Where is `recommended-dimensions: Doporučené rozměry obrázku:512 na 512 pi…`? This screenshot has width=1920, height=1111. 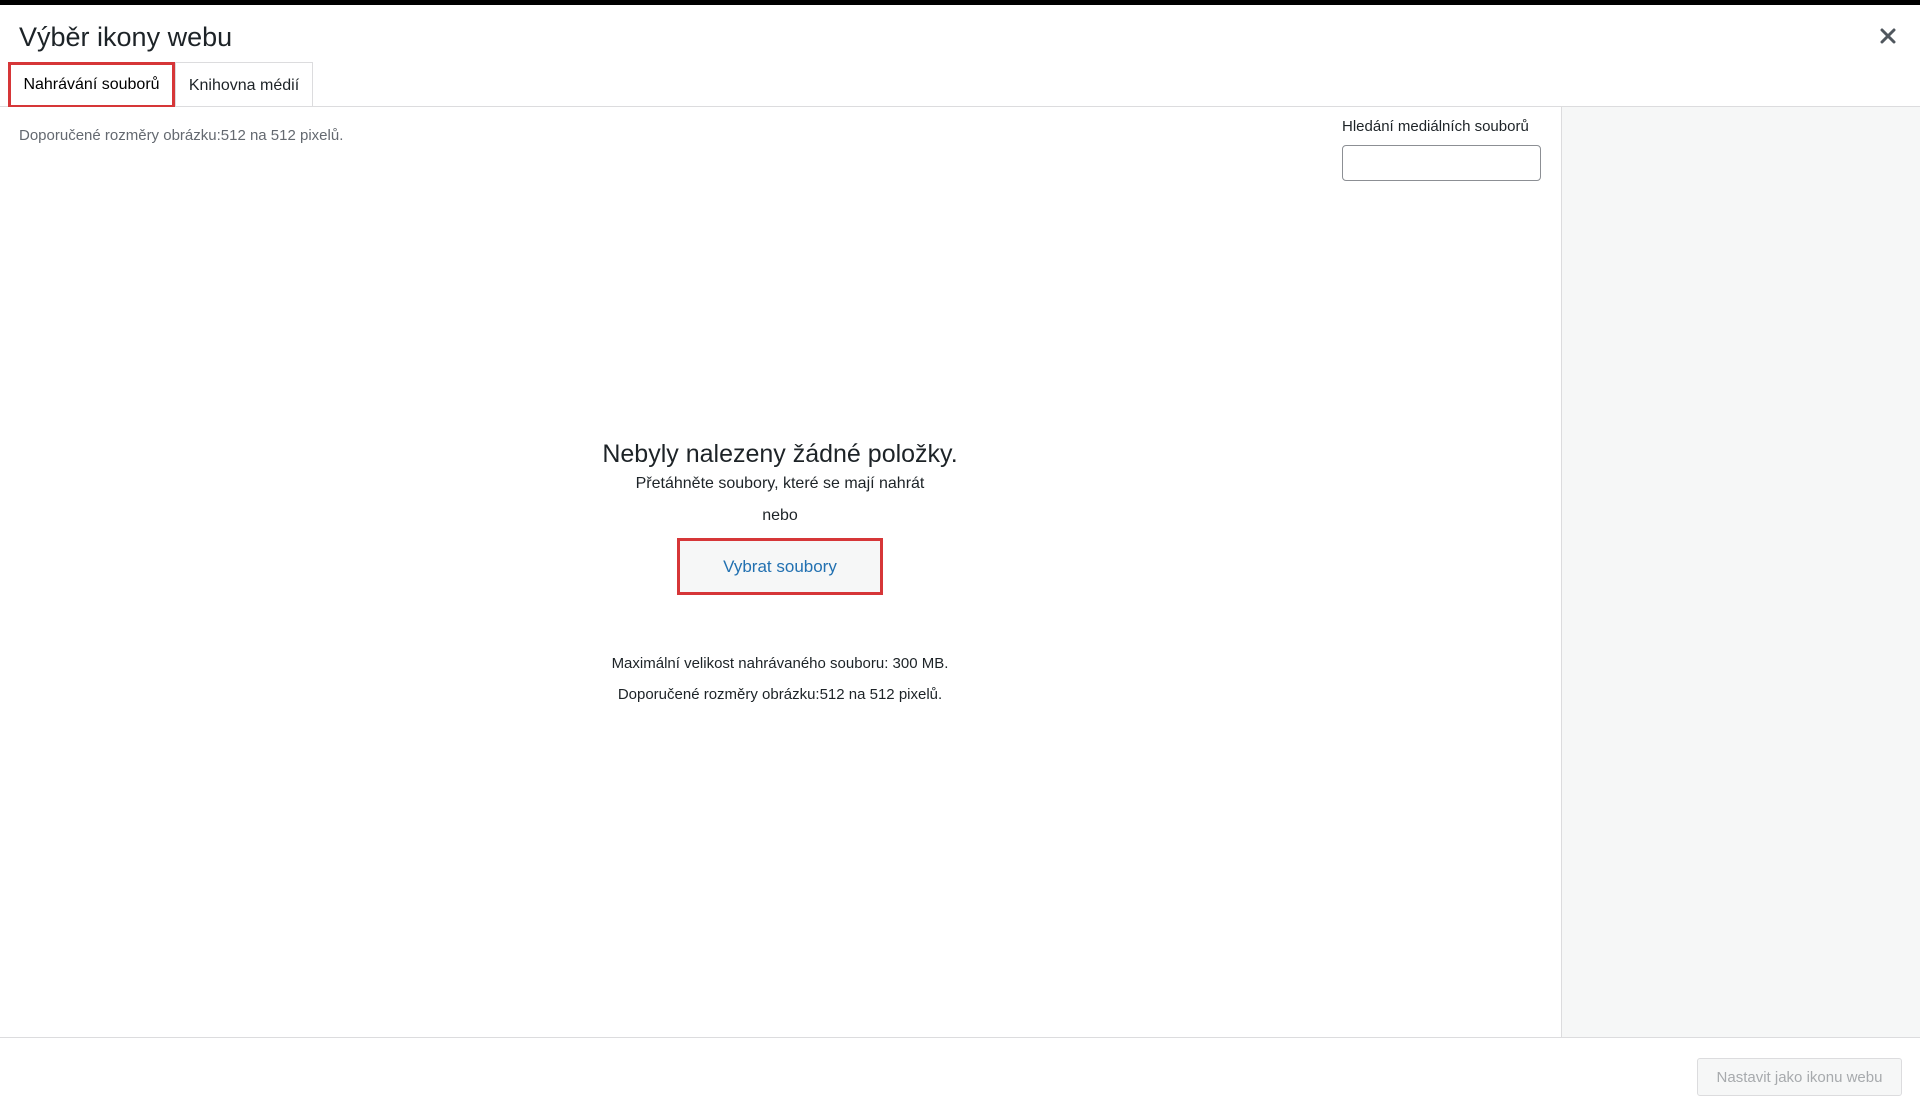
recommended-dimensions: Doporučené rozměry obrázku:512 na 512 pi… is located at coordinates (780, 694).